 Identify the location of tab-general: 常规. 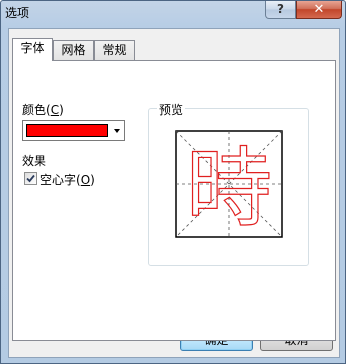
(114, 50).